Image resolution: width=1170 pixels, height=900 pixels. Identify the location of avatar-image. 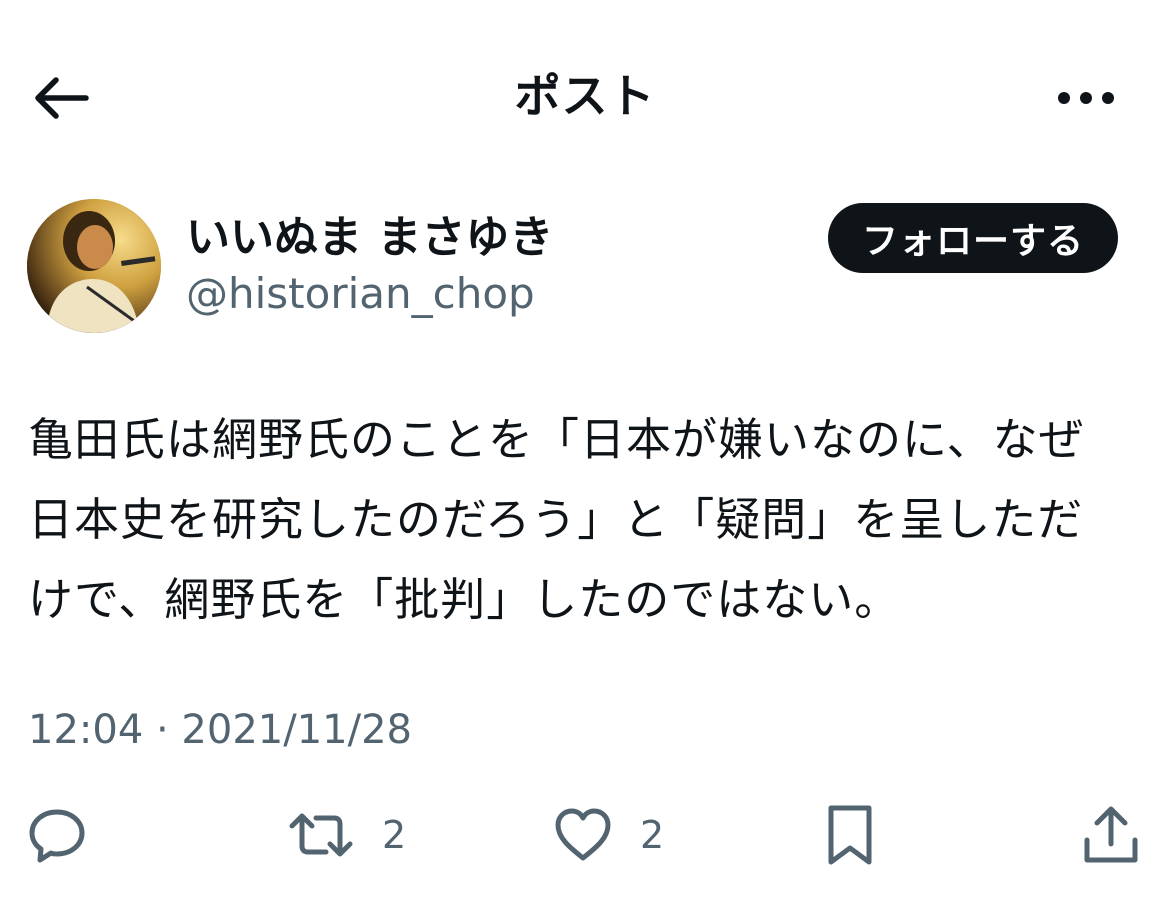
(94, 266).